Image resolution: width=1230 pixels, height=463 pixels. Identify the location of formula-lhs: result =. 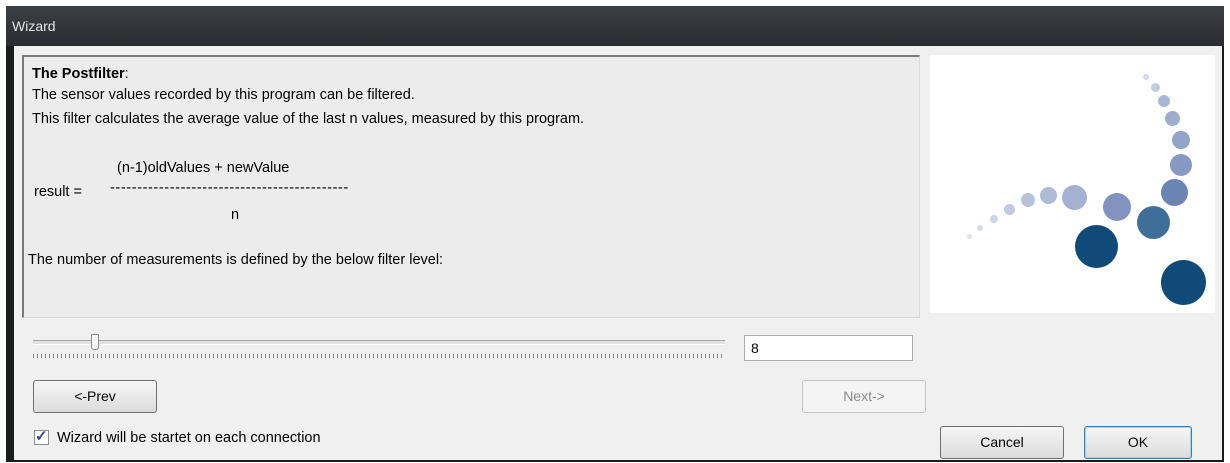
(58, 192).